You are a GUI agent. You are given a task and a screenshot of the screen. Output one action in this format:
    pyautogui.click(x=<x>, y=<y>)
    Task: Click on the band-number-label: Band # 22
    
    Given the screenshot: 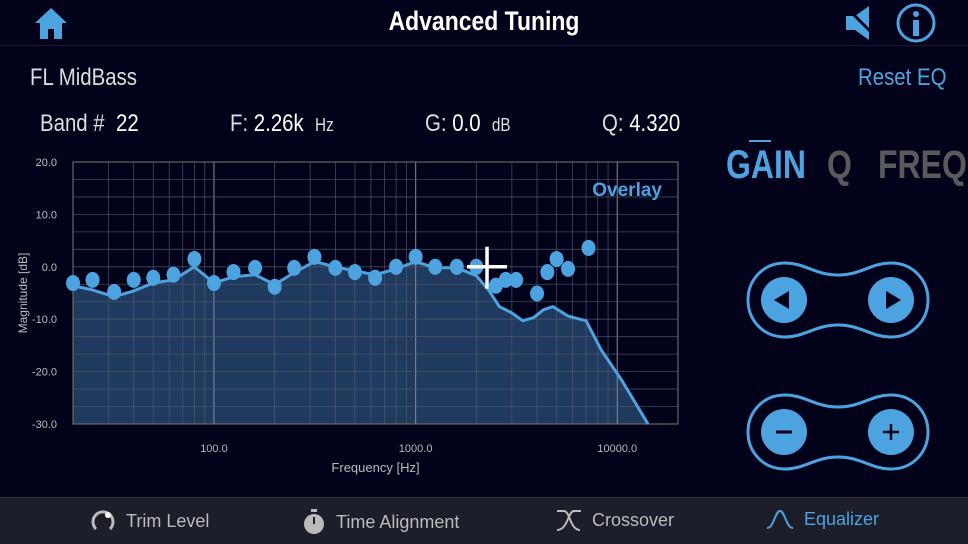 What is the action you would take?
    pyautogui.click(x=89, y=123)
    